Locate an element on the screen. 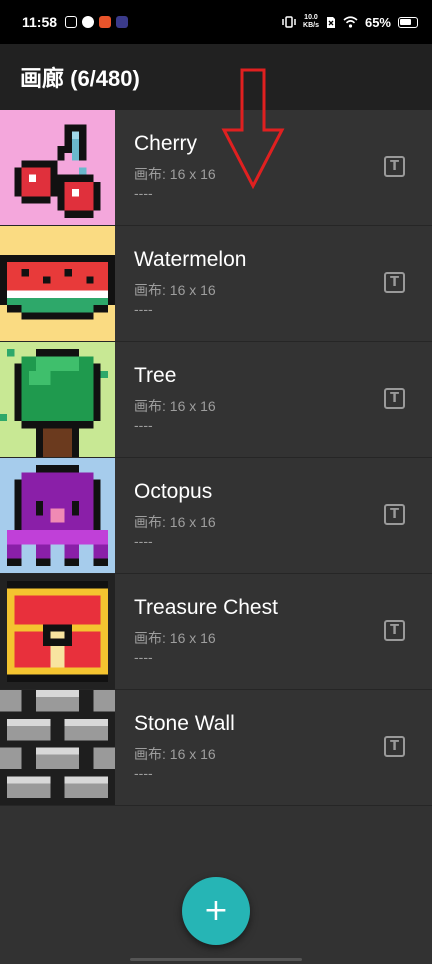  cherry-pixel-art is located at coordinates (57, 167).